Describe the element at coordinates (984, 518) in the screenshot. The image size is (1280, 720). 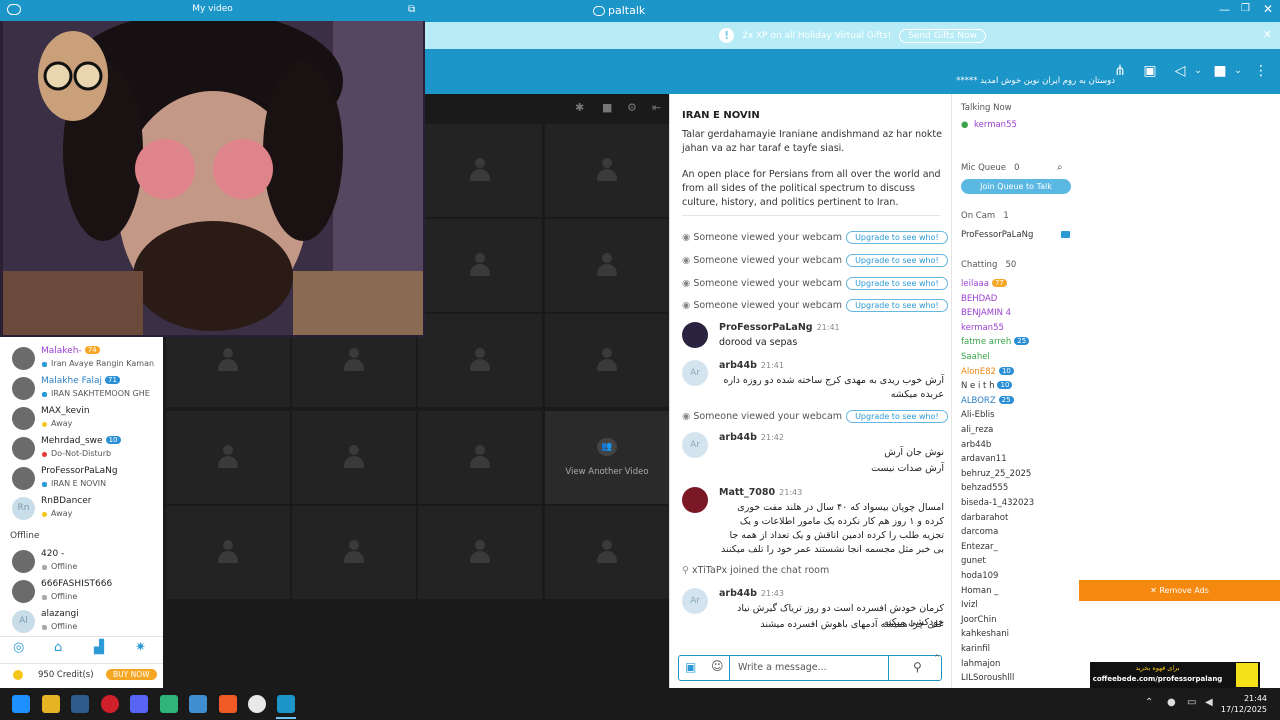
I see `chatting-user: darbarahot` at that location.